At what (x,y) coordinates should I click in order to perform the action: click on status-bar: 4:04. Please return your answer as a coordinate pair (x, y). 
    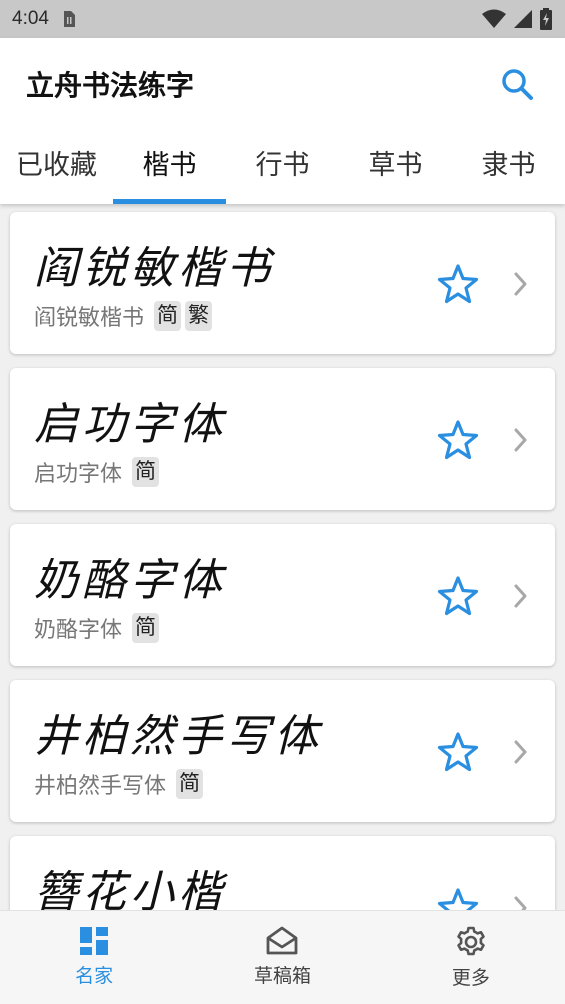
    Looking at the image, I should click on (282, 19).